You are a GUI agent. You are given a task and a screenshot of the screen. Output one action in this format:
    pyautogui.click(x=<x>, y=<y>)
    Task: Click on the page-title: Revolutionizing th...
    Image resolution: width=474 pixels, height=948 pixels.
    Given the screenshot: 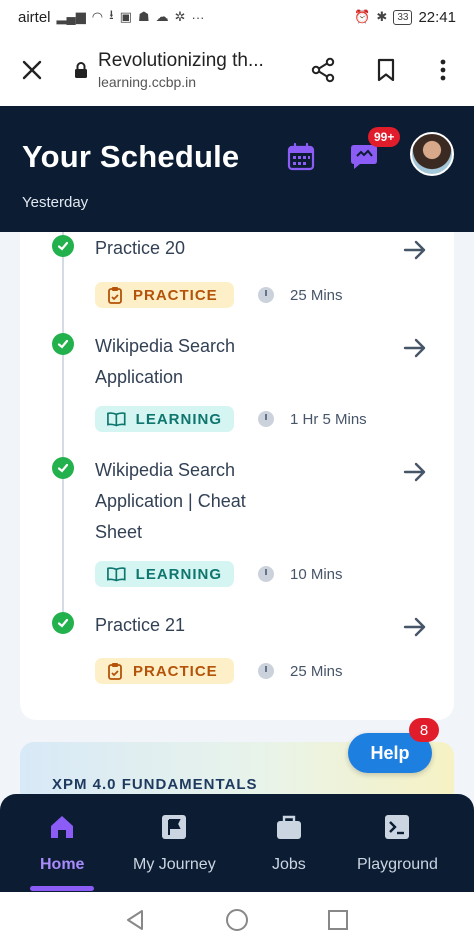 What is the action you would take?
    pyautogui.click(x=181, y=60)
    